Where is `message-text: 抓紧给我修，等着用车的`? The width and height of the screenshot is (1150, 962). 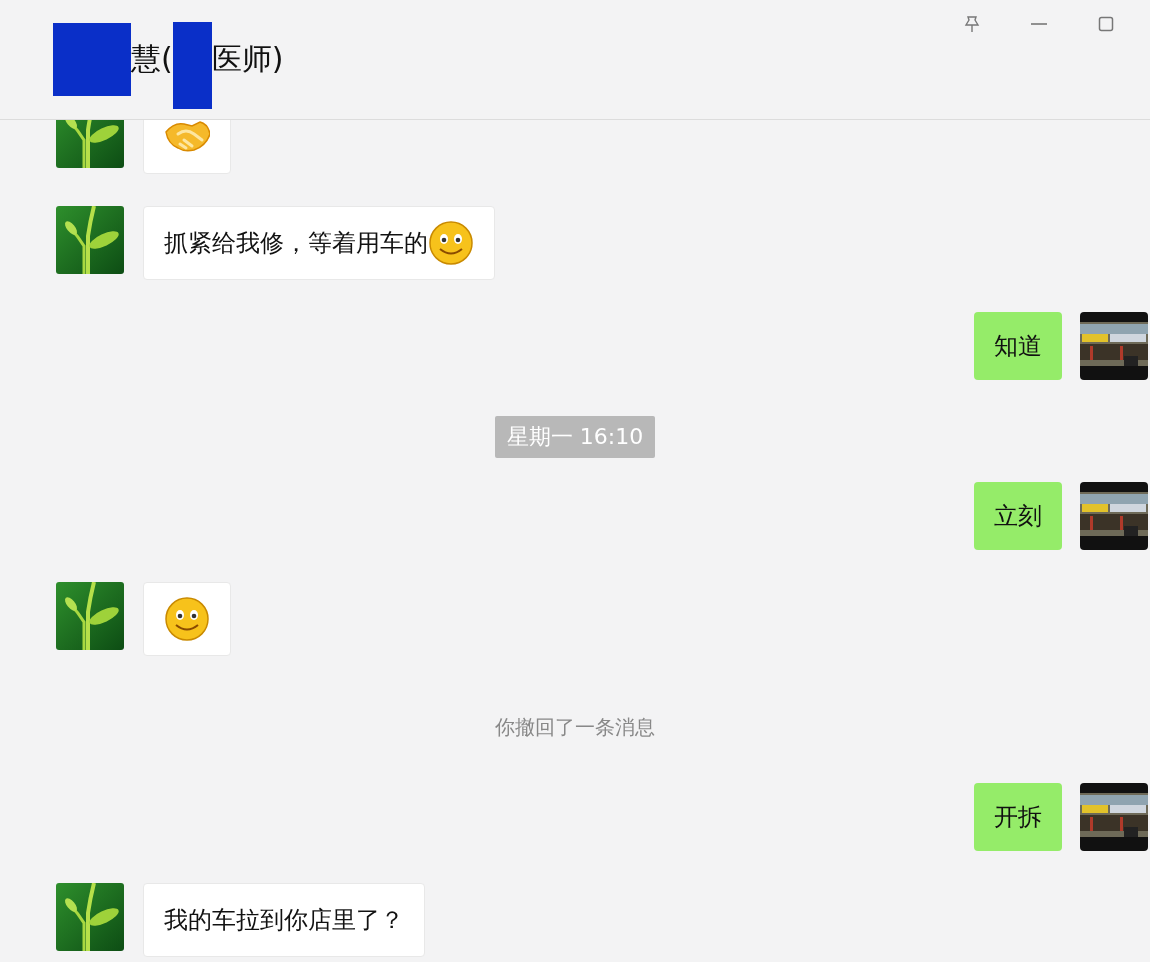
message-text: 抓紧给我修，等着用车的 is located at coordinates (296, 243).